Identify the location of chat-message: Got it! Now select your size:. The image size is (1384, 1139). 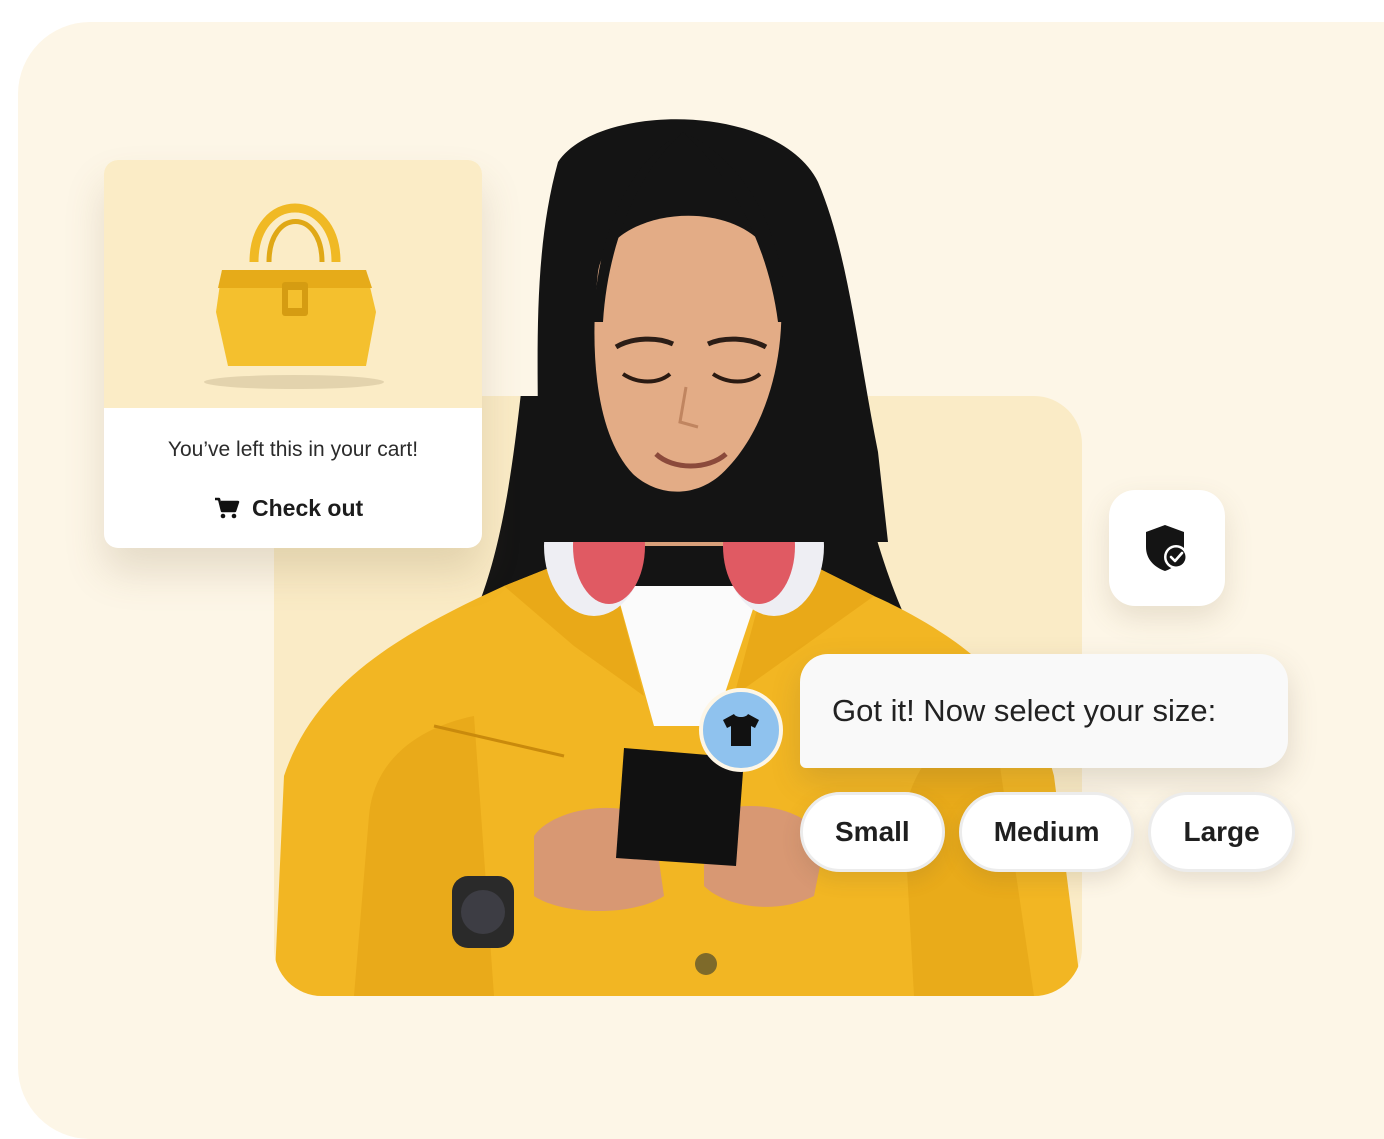
(1024, 710).